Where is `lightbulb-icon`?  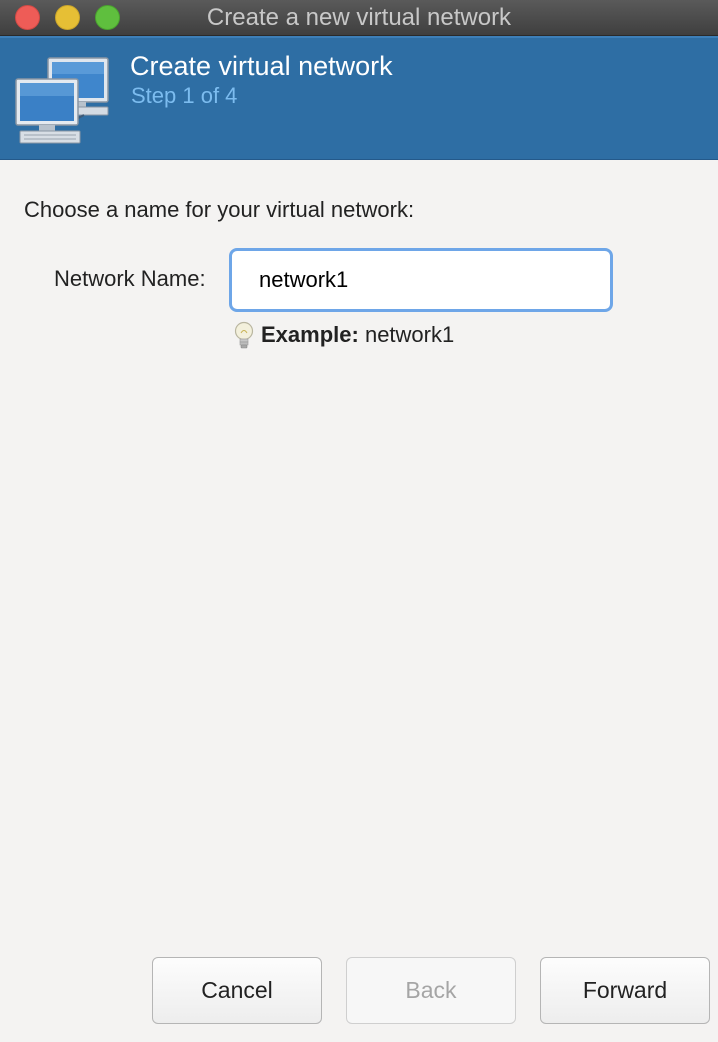 lightbulb-icon is located at coordinates (244, 335).